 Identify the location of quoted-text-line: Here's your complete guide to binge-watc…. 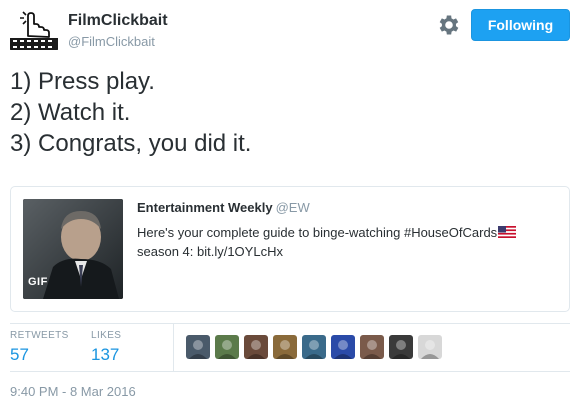
(317, 232).